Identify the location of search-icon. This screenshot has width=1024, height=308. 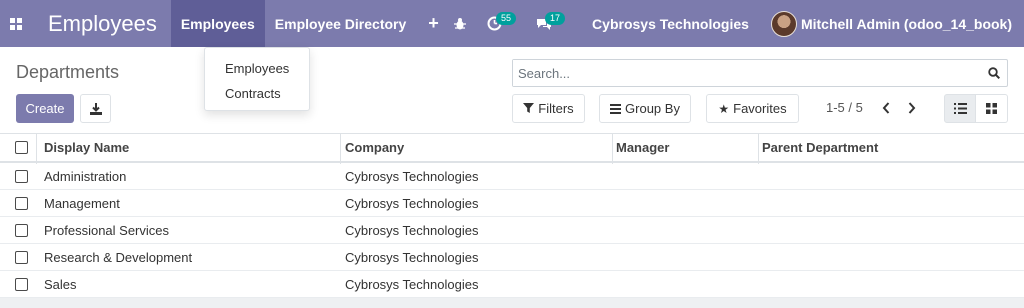
(994, 73).